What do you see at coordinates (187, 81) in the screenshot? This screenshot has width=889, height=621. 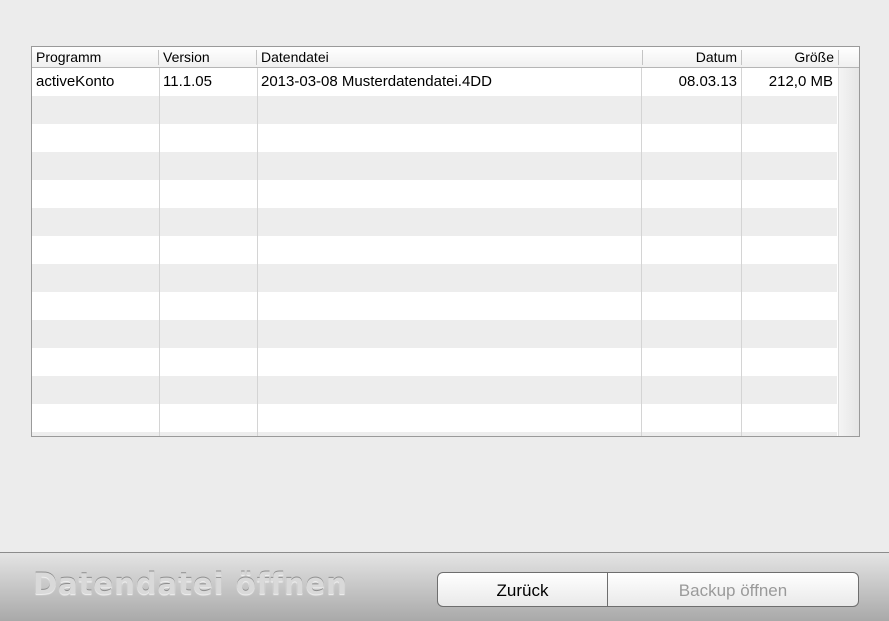 I see `table-cell: 11.1.05` at bounding box center [187, 81].